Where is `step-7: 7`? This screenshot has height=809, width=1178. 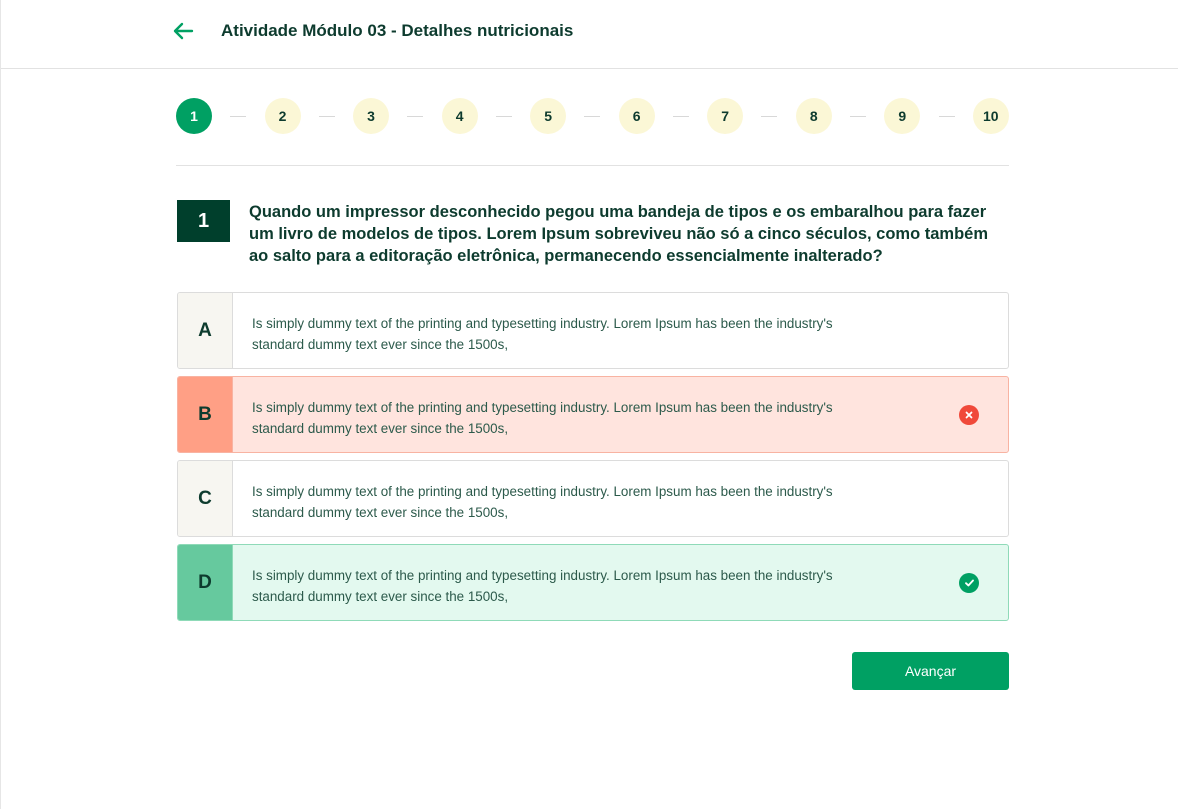 step-7: 7 is located at coordinates (725, 116).